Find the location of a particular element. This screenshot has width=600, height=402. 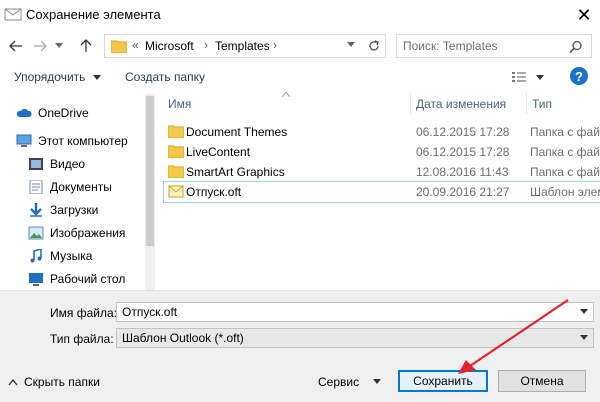

cancel-button: Отмена is located at coordinates (542, 381).